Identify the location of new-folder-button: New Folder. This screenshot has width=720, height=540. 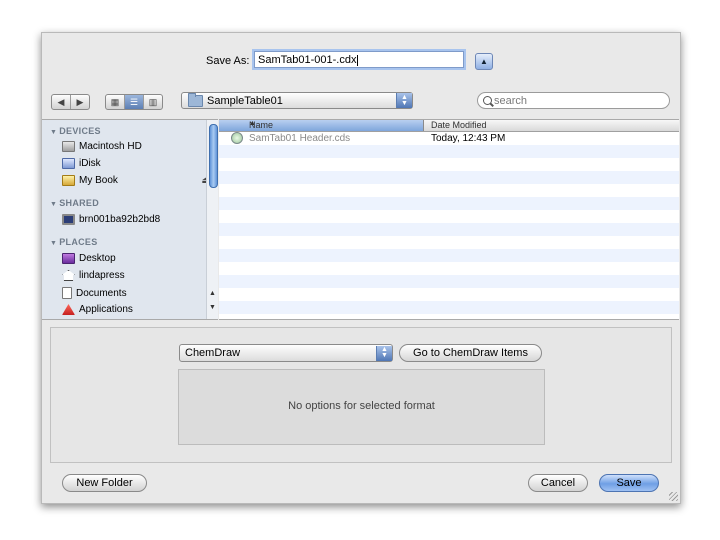
(104, 483).